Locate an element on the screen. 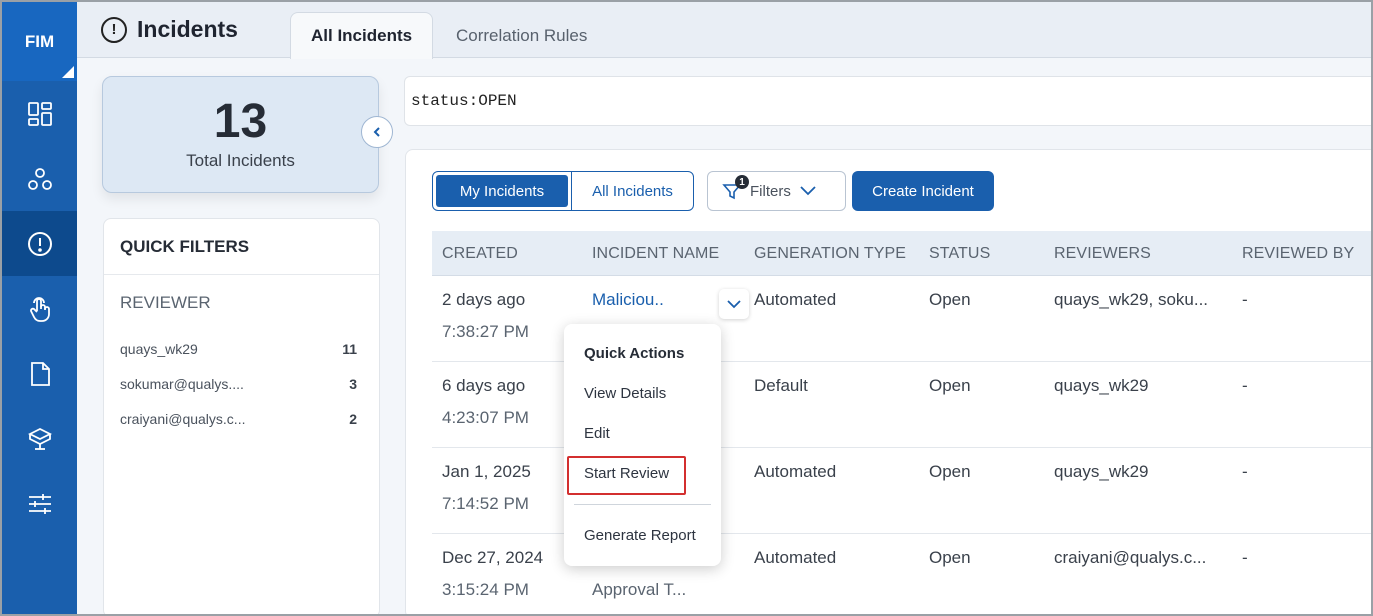 Image resolution: width=1373 pixels, height=616 pixels. nav-incidents is located at coordinates (39, 243).